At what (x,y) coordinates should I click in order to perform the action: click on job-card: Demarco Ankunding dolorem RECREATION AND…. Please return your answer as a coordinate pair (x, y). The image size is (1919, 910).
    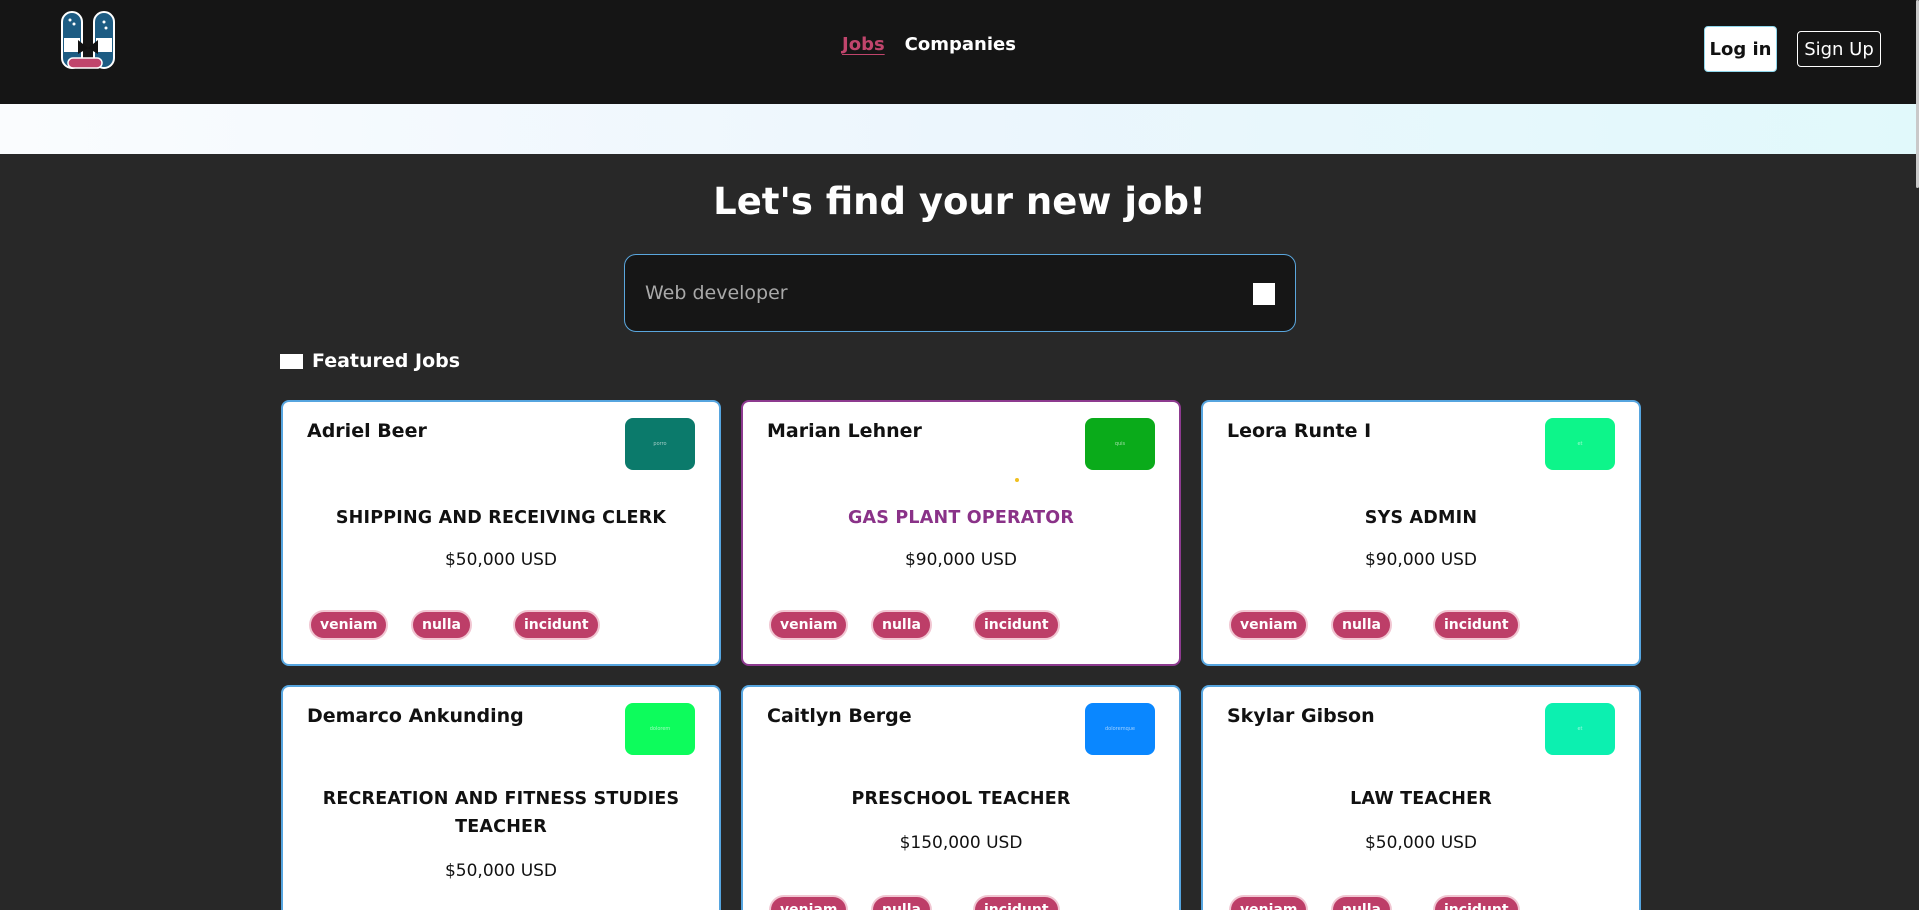
    Looking at the image, I should click on (501, 797).